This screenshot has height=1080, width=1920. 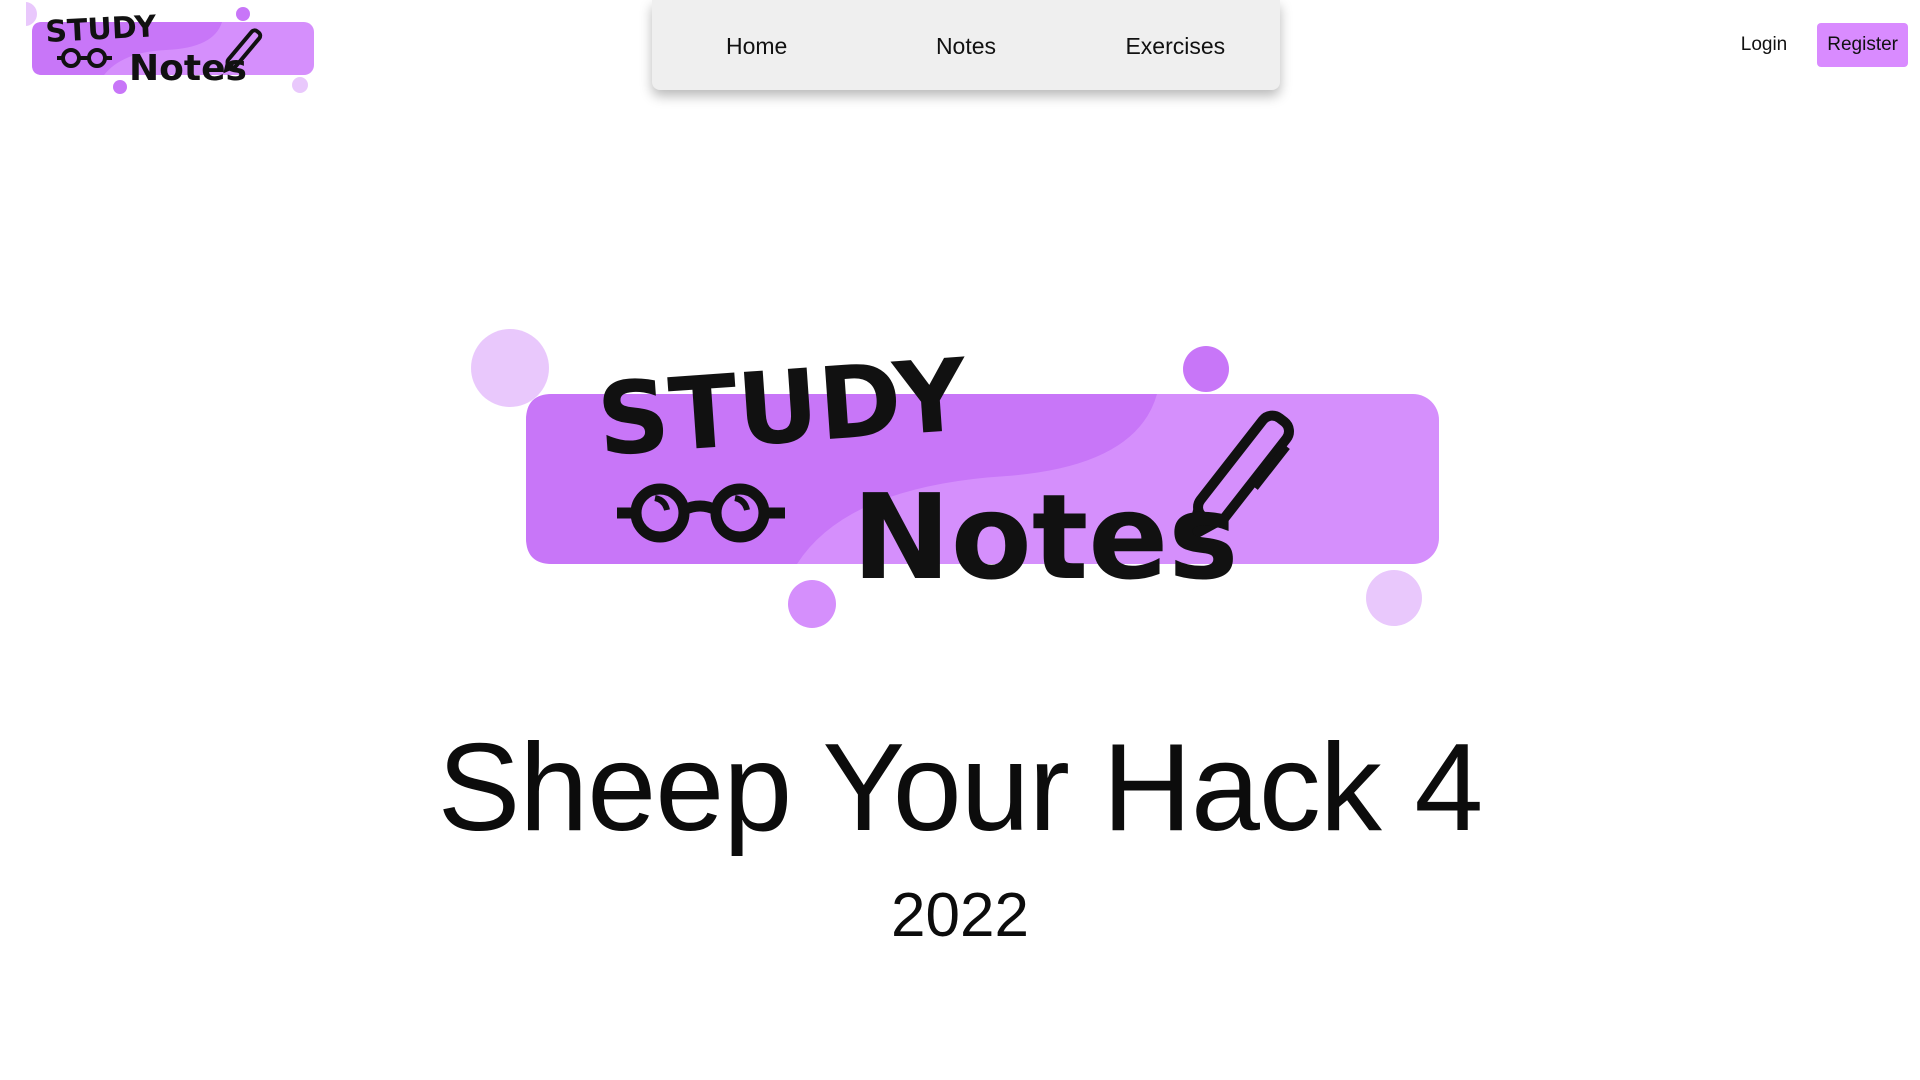 I want to click on register-button: Register, so click(x=1862, y=45).